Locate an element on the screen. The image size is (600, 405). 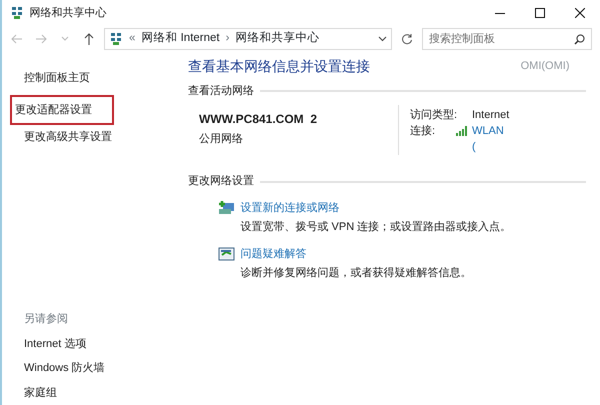
page-title: 查看基本网络信息并设置连接 is located at coordinates (279, 66).